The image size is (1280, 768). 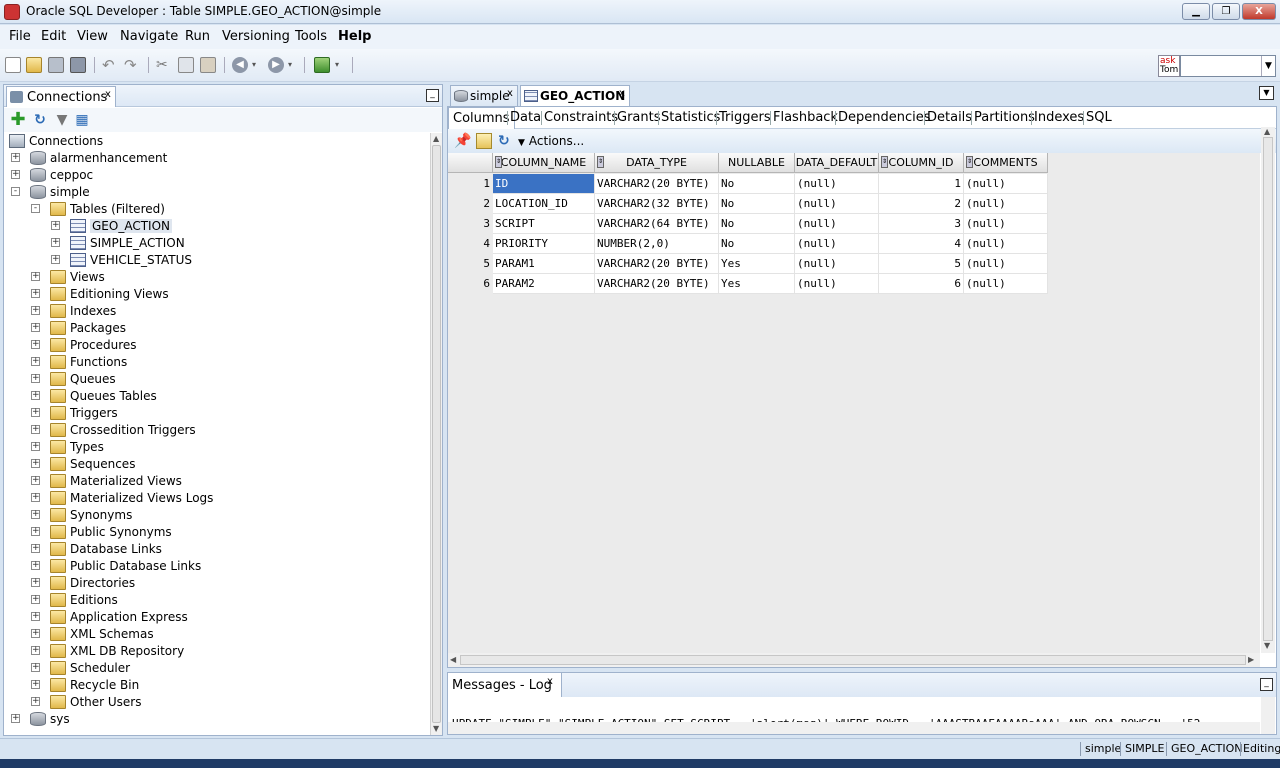 I want to click on tree-item: + Public Synonyms, so click(x=214, y=532).